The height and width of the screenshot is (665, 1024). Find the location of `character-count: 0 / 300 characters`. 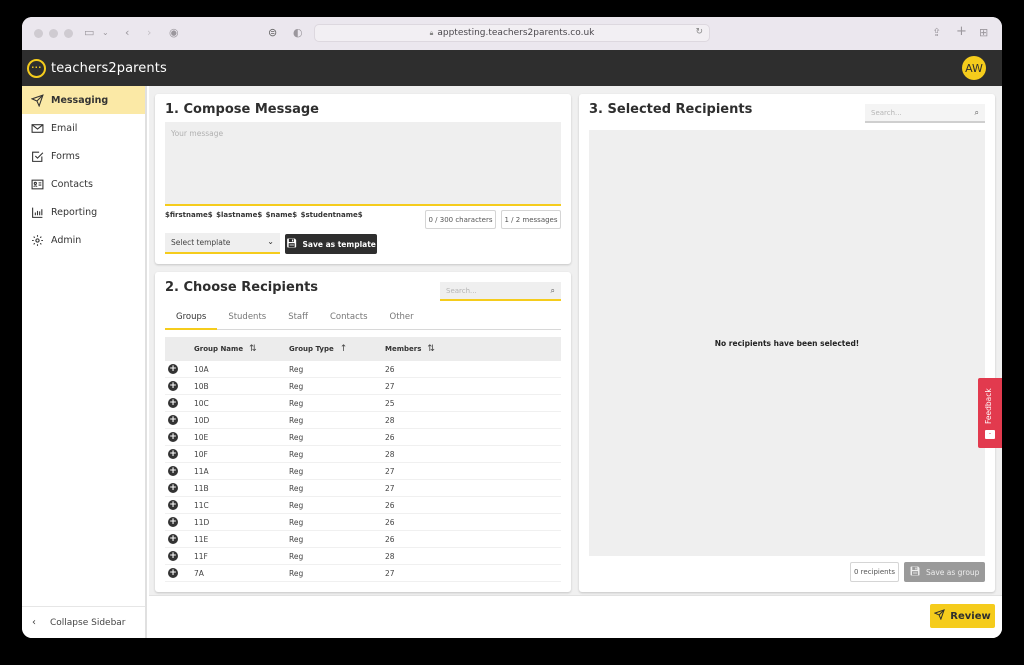

character-count: 0 / 300 characters is located at coordinates (460, 219).